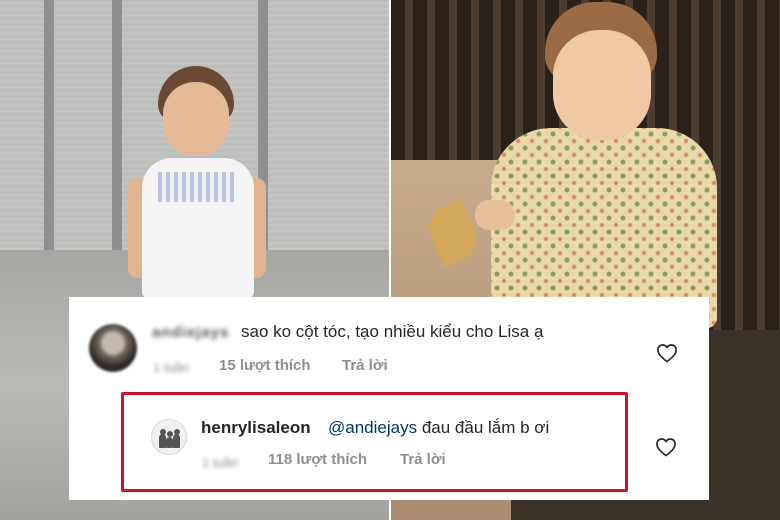  Describe the element at coordinates (365, 365) in the screenshot. I see `comment-reply-button: Trả lời` at that location.